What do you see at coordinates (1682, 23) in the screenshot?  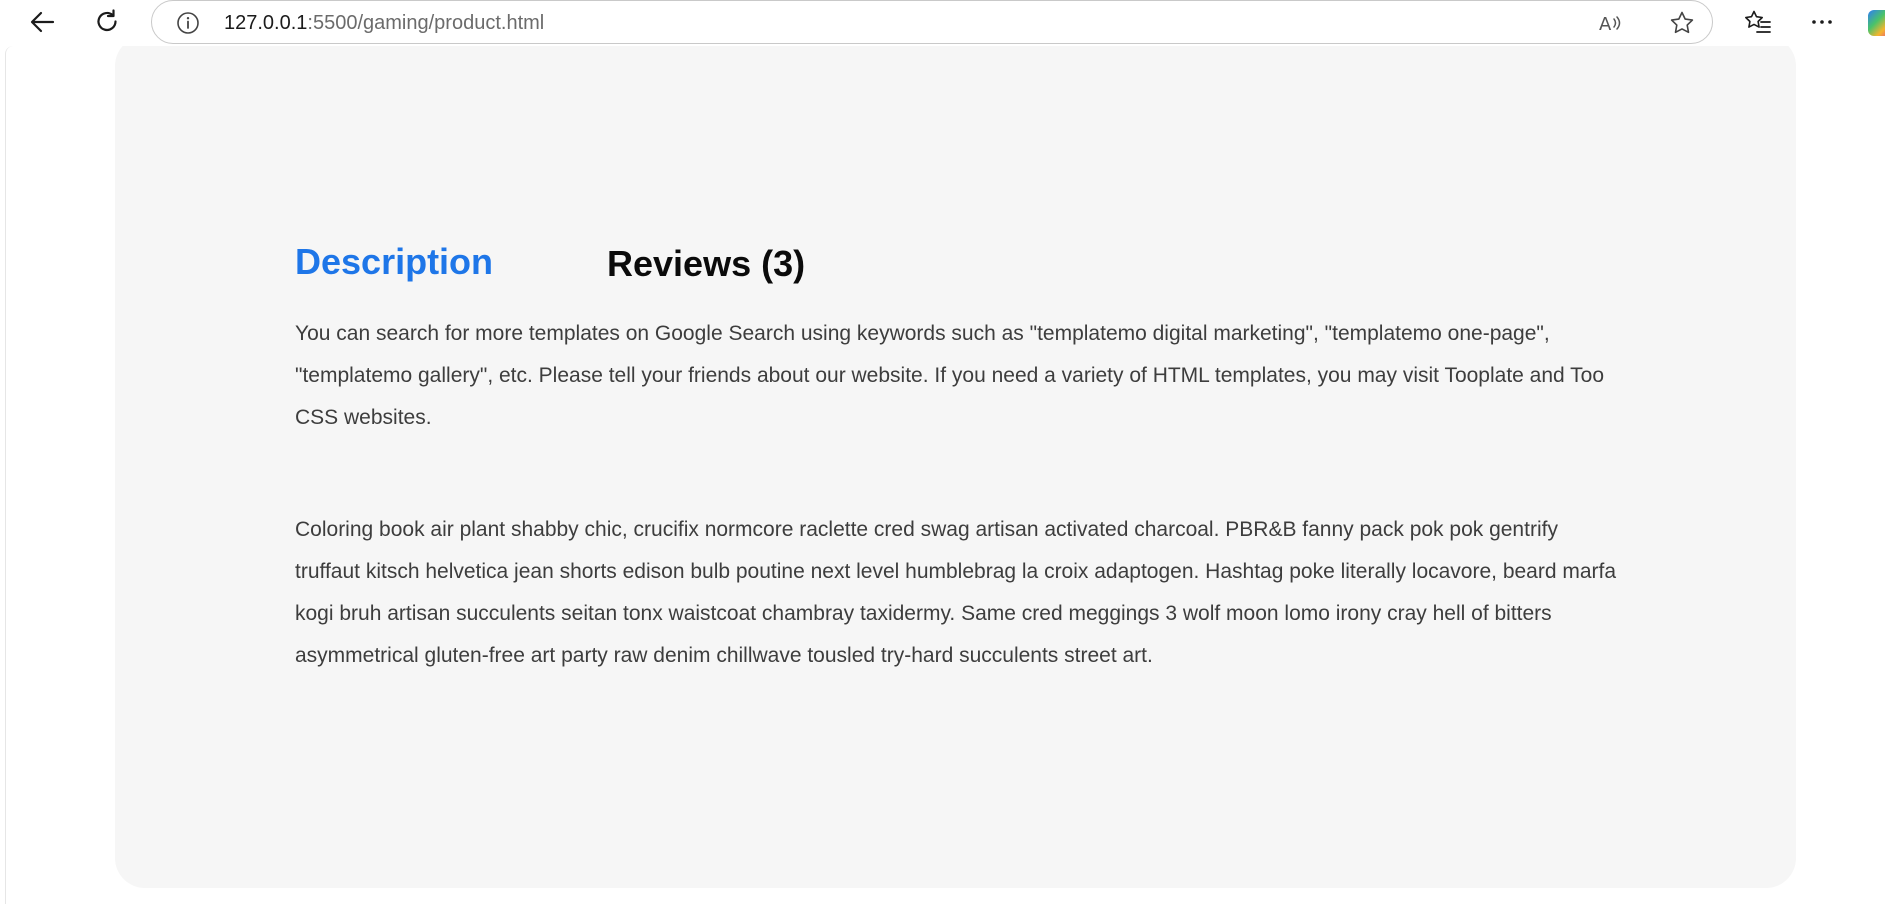 I see `star-icon` at bounding box center [1682, 23].